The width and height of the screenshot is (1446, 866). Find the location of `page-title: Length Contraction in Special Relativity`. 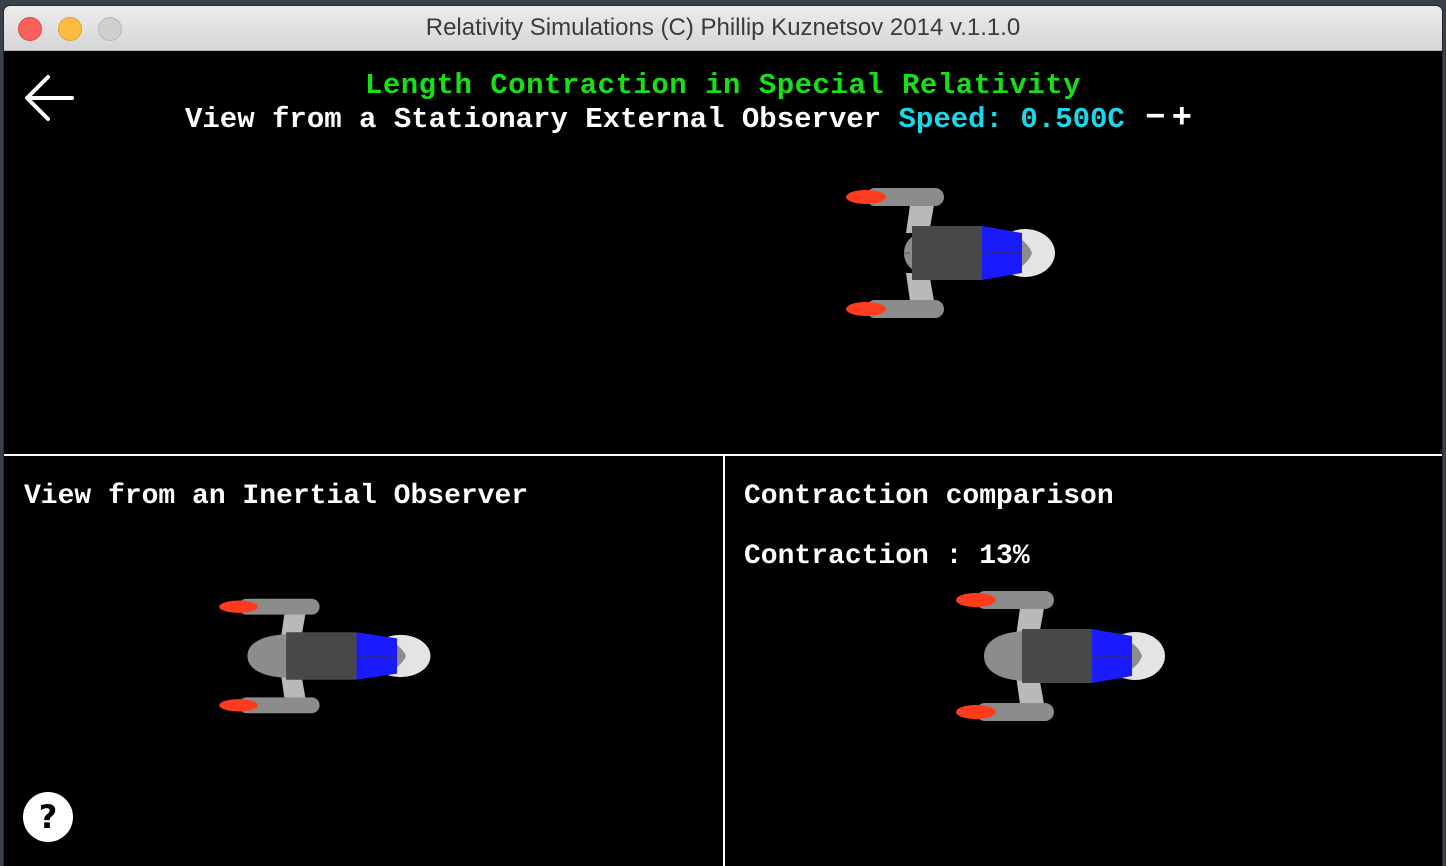

page-title: Length Contraction in Special Relativity is located at coordinates (723, 85).